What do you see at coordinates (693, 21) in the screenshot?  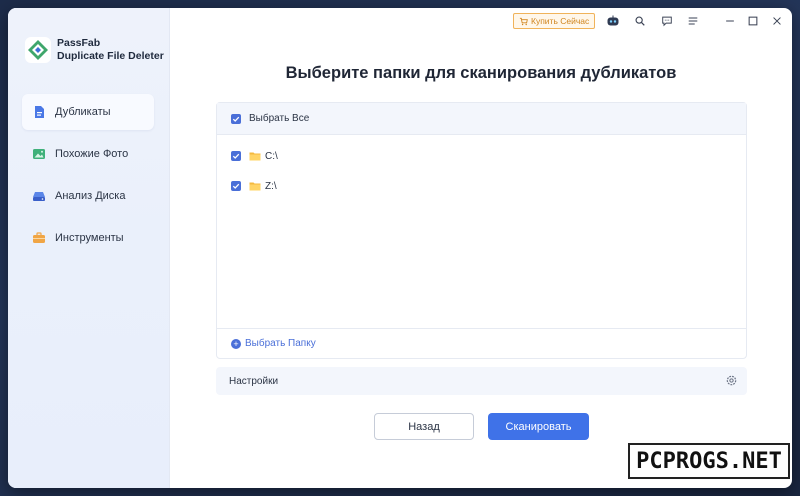 I see `menu-icon` at bounding box center [693, 21].